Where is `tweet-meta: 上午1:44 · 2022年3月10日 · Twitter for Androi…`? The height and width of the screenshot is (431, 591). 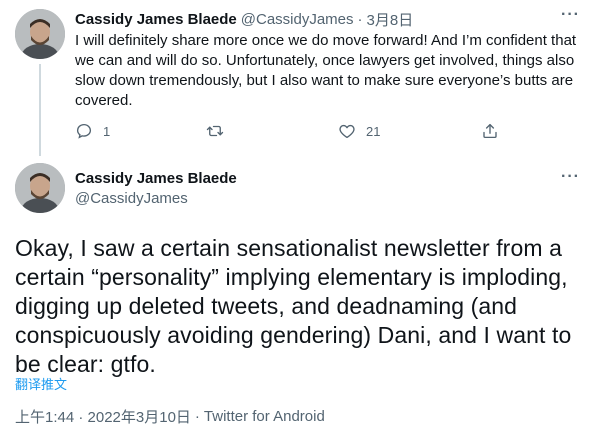 tweet-meta: 上午1:44 · 2022年3月10日 · Twitter for Androi… is located at coordinates (170, 416).